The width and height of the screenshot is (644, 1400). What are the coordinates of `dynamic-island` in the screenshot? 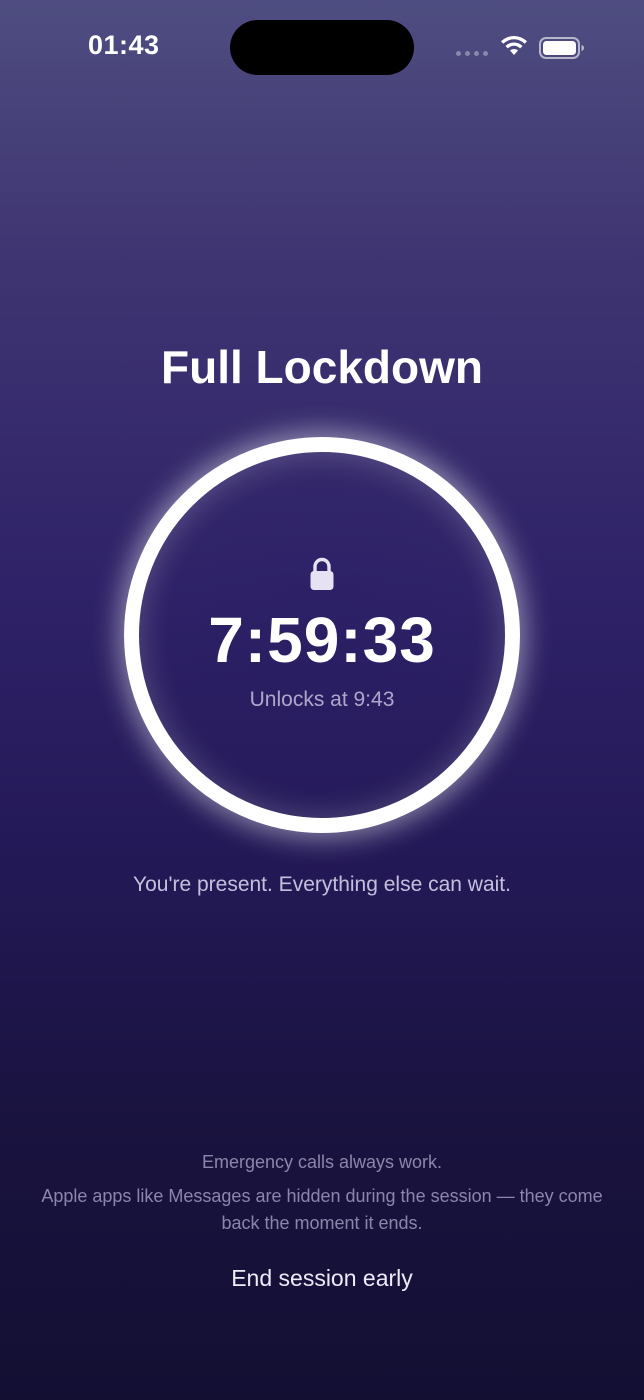 It's located at (322, 47).